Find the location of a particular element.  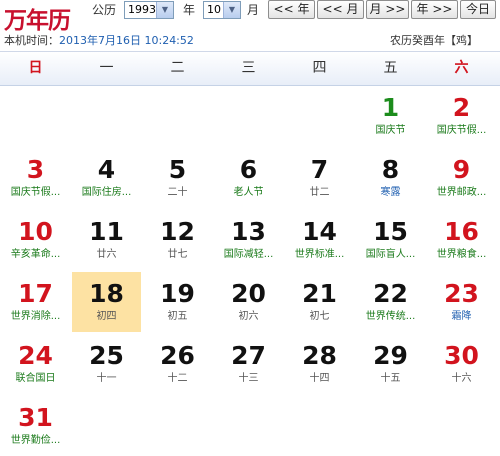

day-subtext: 初五 is located at coordinates (177, 316).